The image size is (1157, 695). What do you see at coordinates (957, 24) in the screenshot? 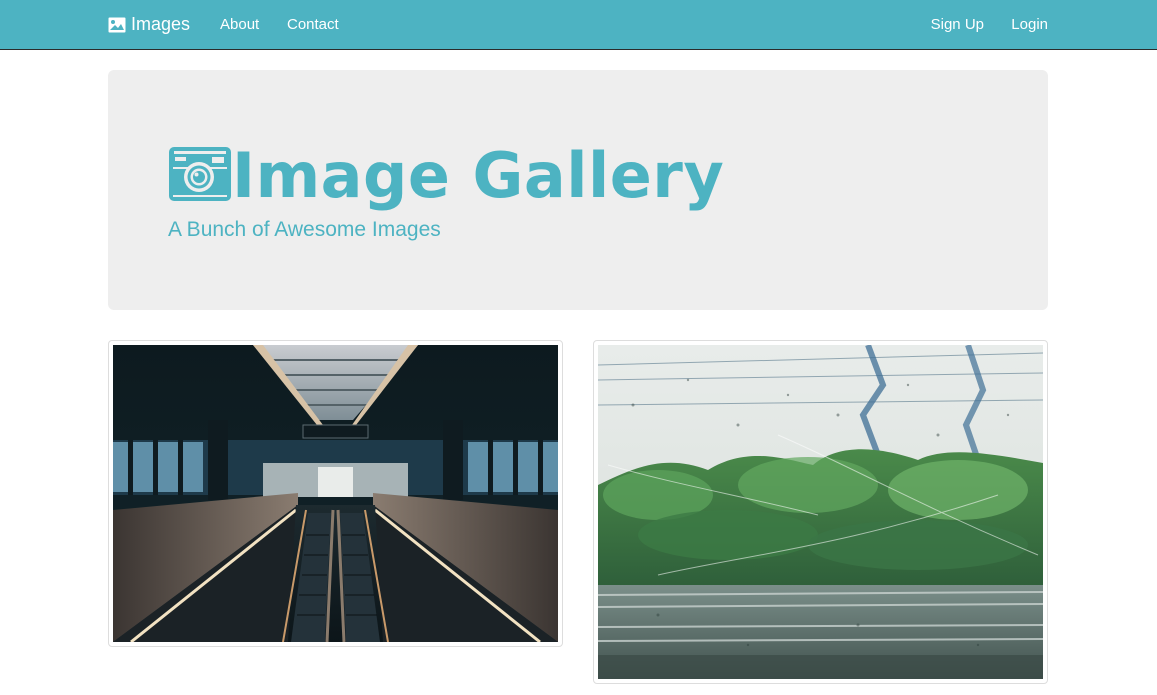
I see `nav-signup-link: Sign Up` at bounding box center [957, 24].